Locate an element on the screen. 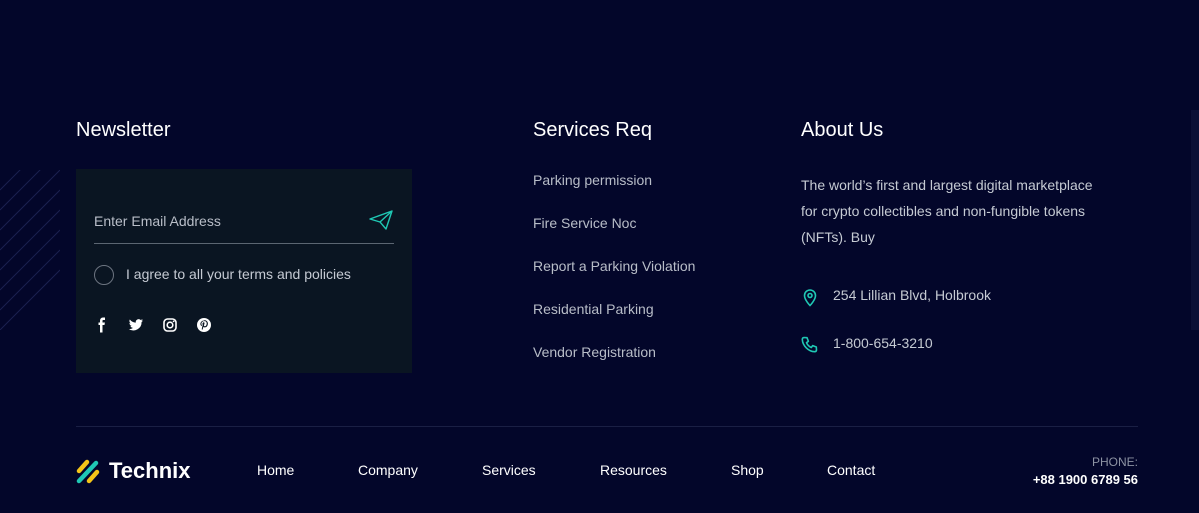 The image size is (1199, 513). newsletter-form: I agree to all your terms and policies is located at coordinates (244, 271).